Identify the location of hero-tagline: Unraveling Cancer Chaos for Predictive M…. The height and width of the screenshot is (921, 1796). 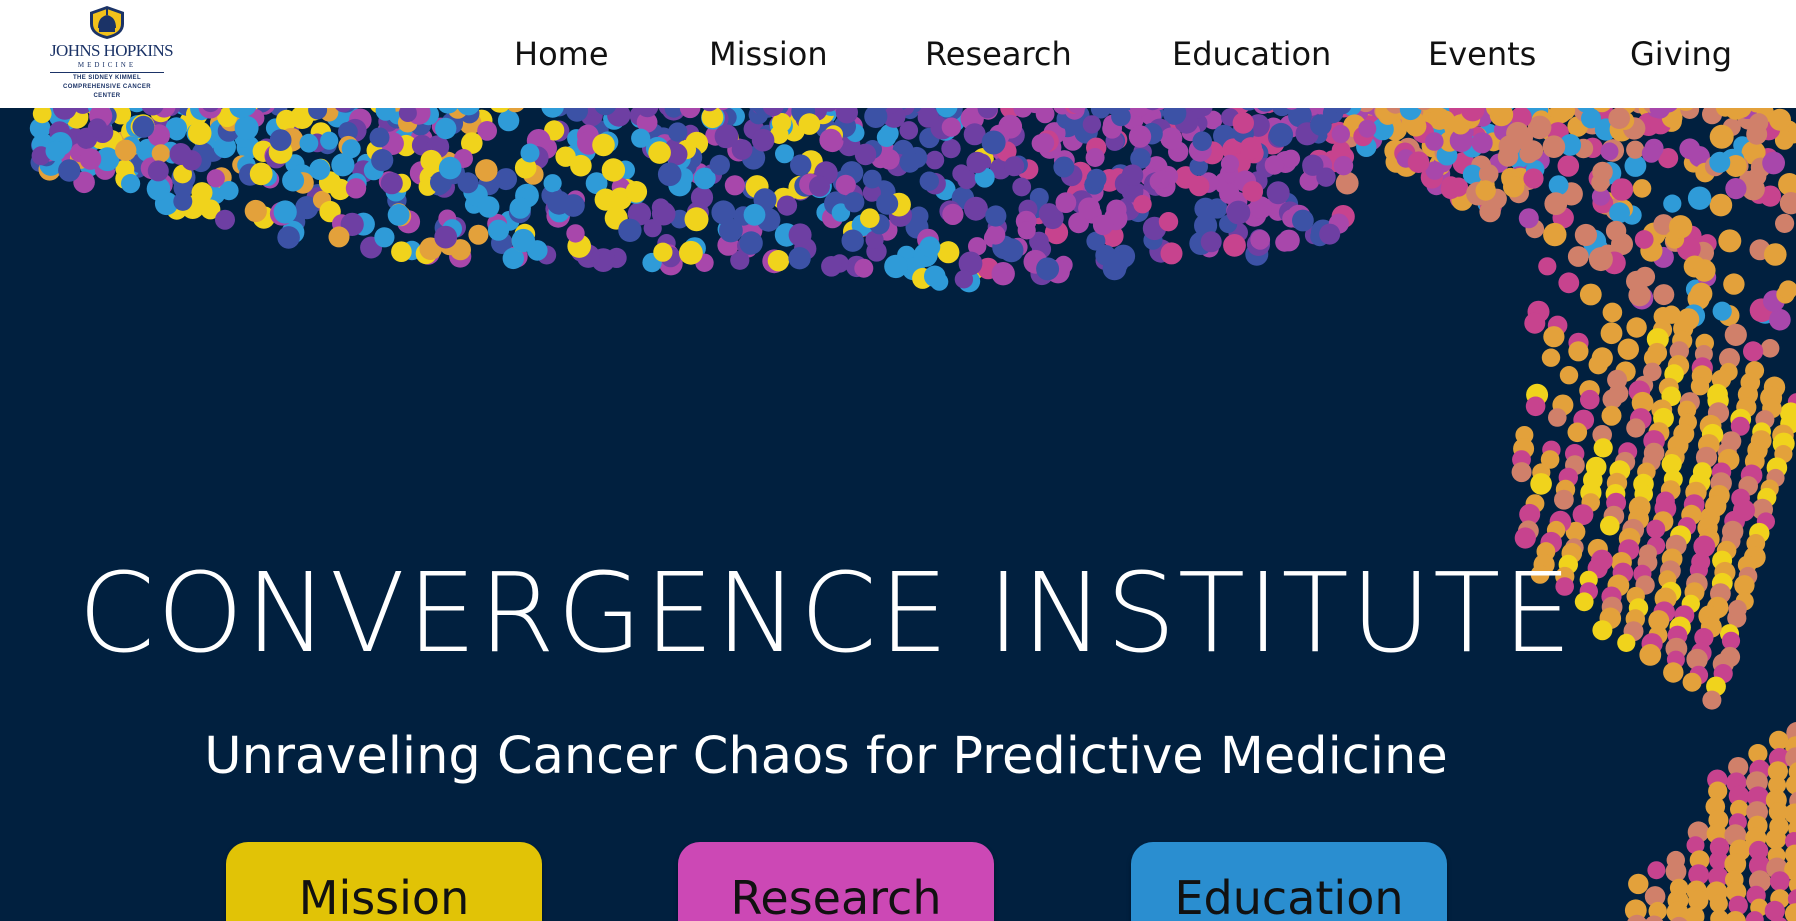
(826, 756).